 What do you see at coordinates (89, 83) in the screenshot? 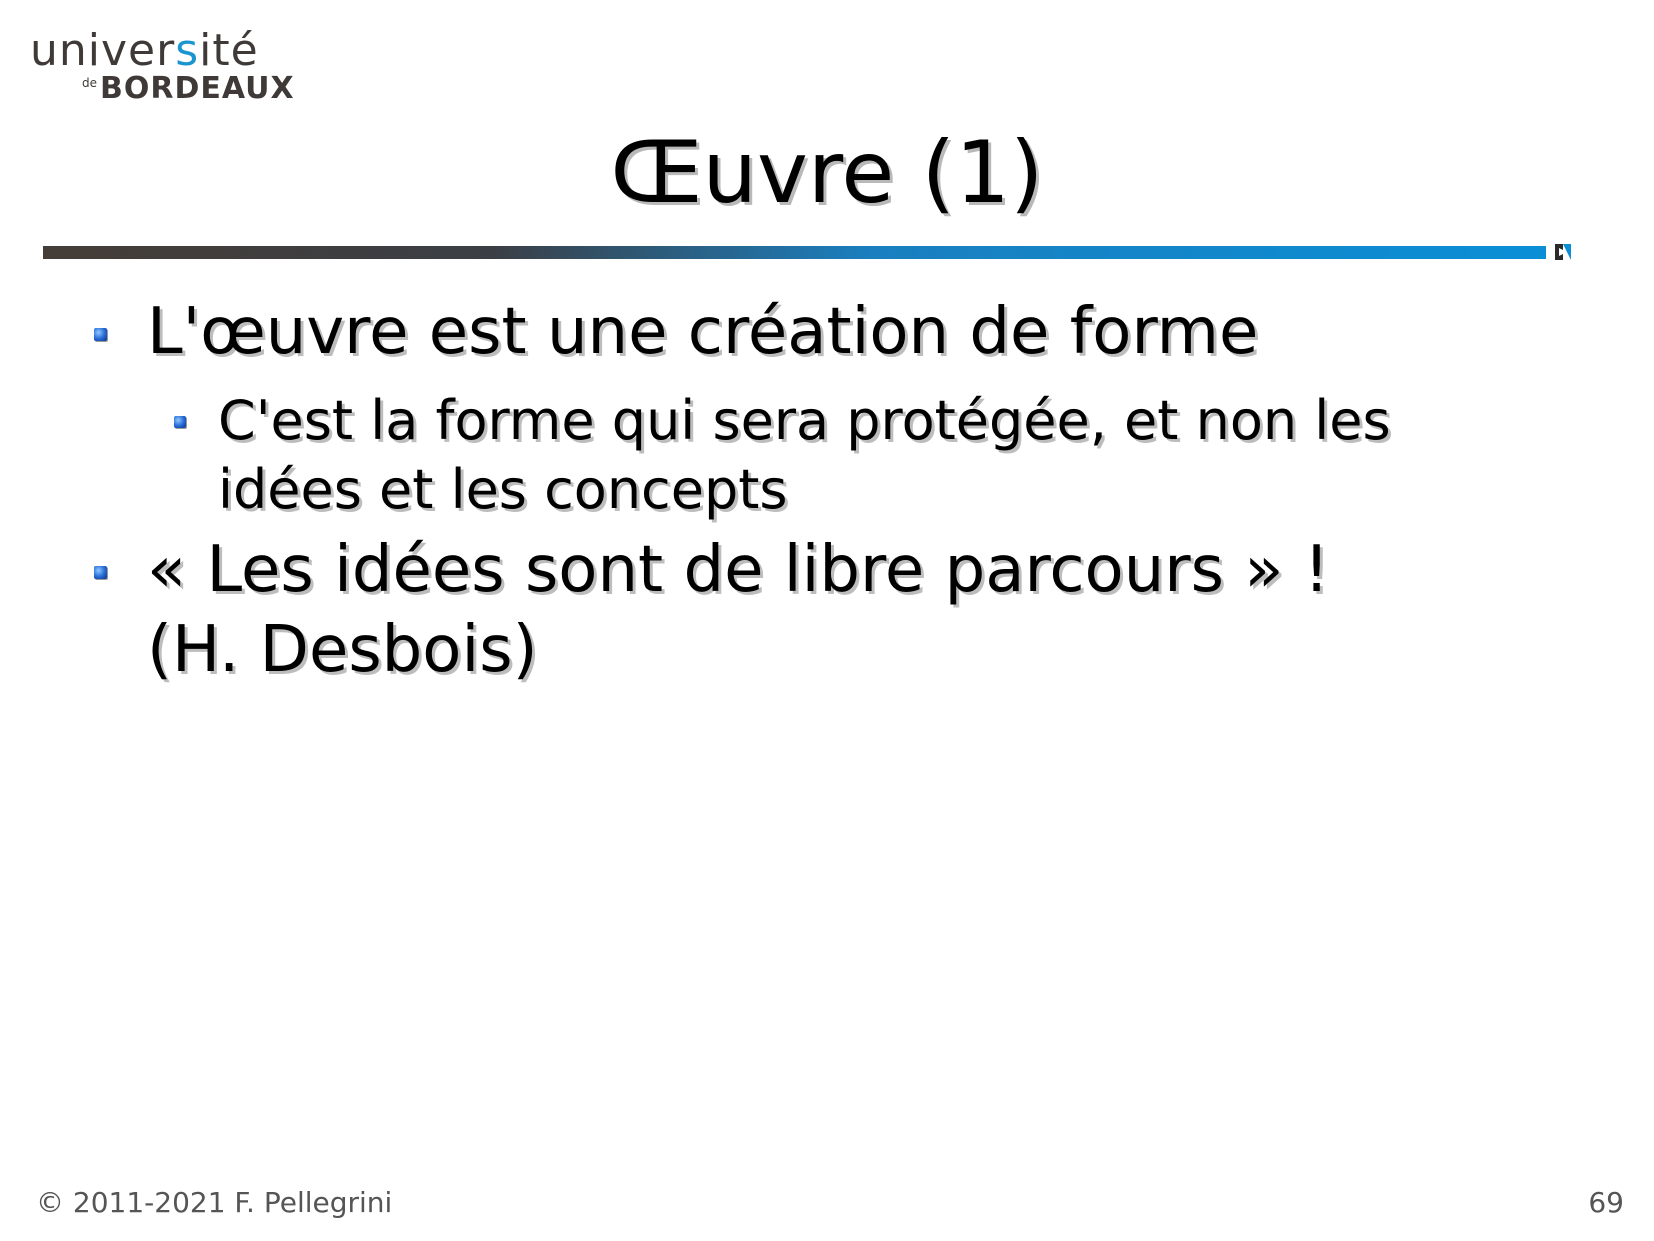
I see `logo-de-text: de` at bounding box center [89, 83].